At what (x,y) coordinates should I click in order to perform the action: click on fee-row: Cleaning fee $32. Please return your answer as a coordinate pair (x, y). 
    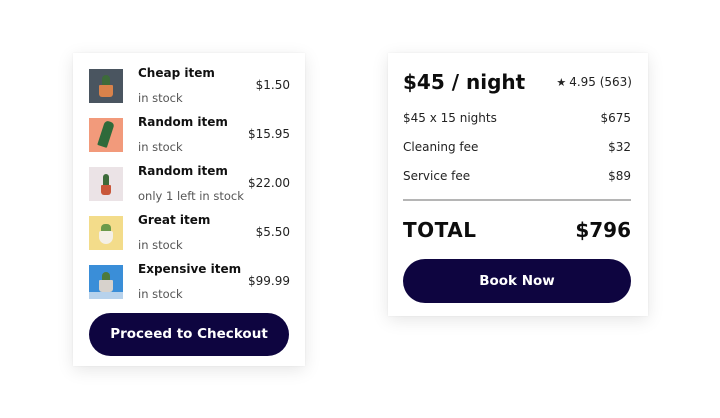
    Looking at the image, I should click on (517, 148).